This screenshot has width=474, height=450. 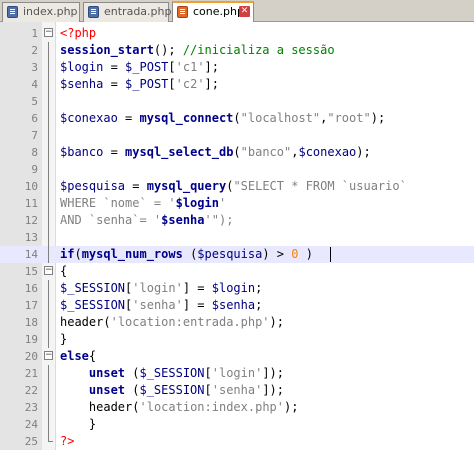 What do you see at coordinates (34, 101) in the screenshot?
I see `line-number: 5` at bounding box center [34, 101].